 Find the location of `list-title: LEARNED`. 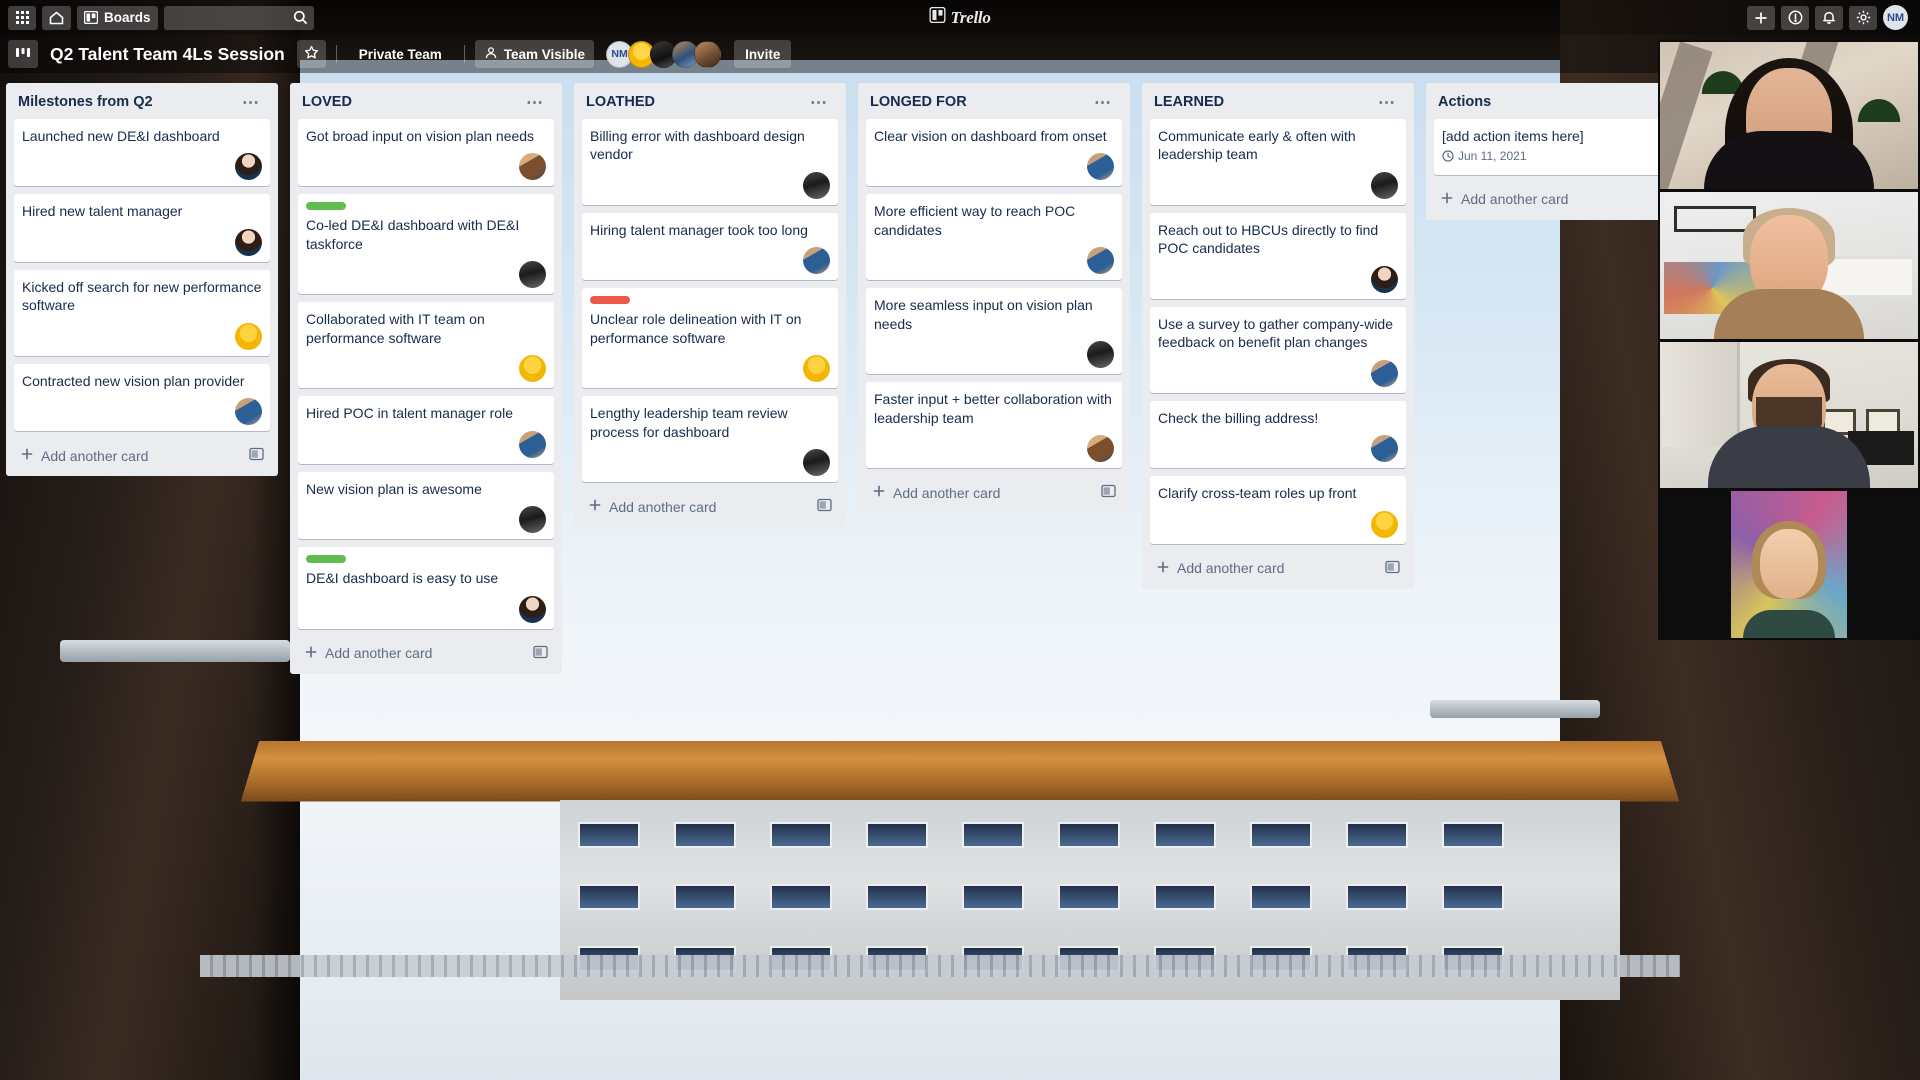

list-title: LEARNED is located at coordinates (1189, 102).